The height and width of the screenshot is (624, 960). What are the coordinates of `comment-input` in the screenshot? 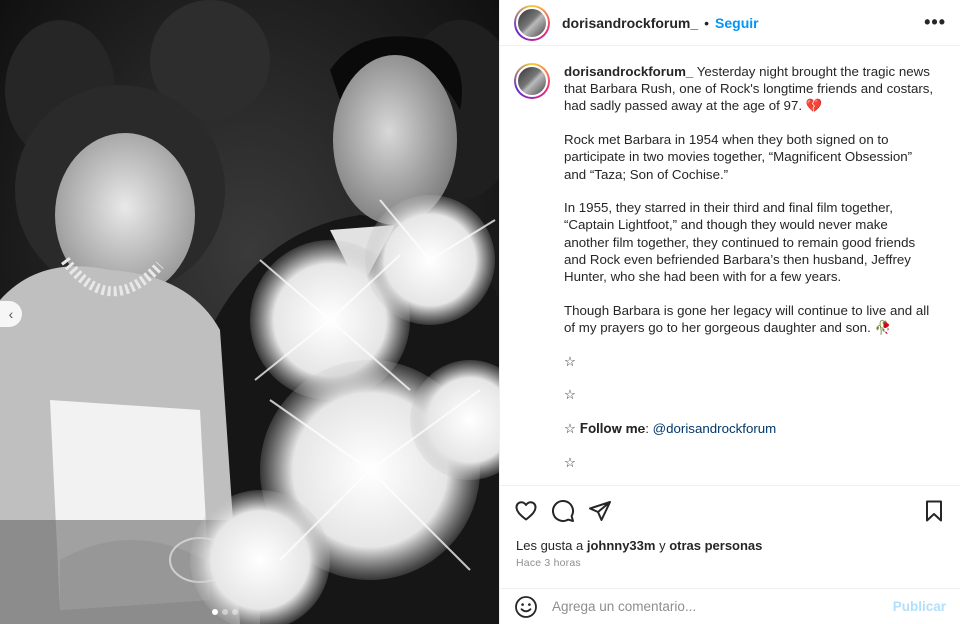 It's located at (722, 606).